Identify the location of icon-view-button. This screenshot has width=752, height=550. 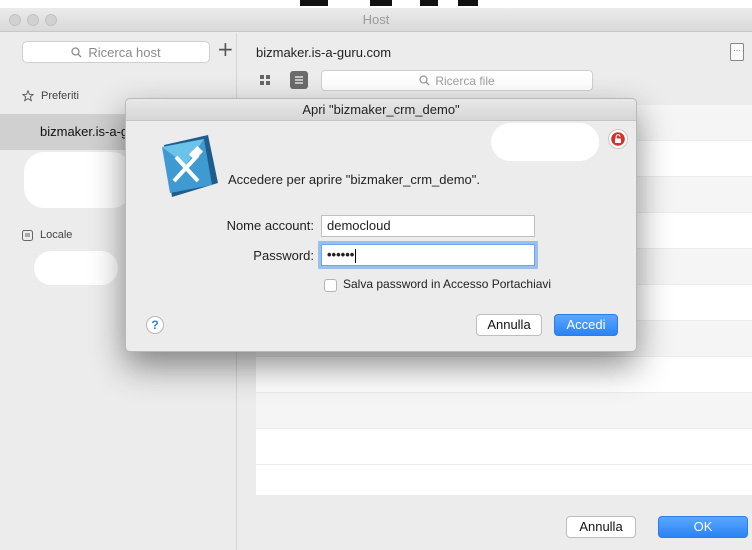
(265, 80).